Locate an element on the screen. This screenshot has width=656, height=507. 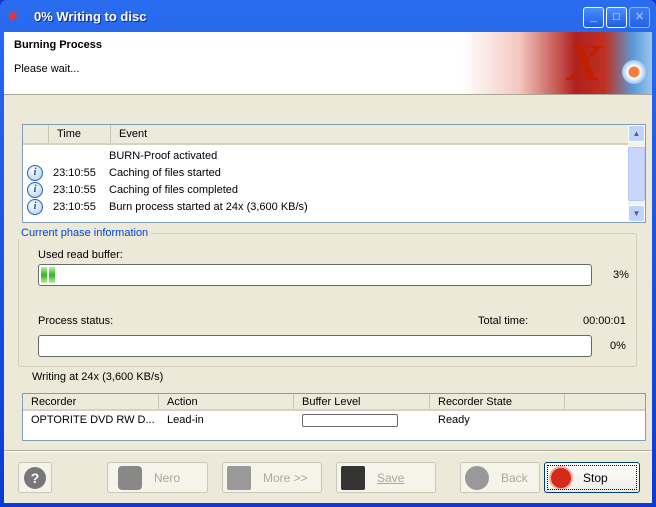
brand-logo: X is located at coordinates (557, 63).